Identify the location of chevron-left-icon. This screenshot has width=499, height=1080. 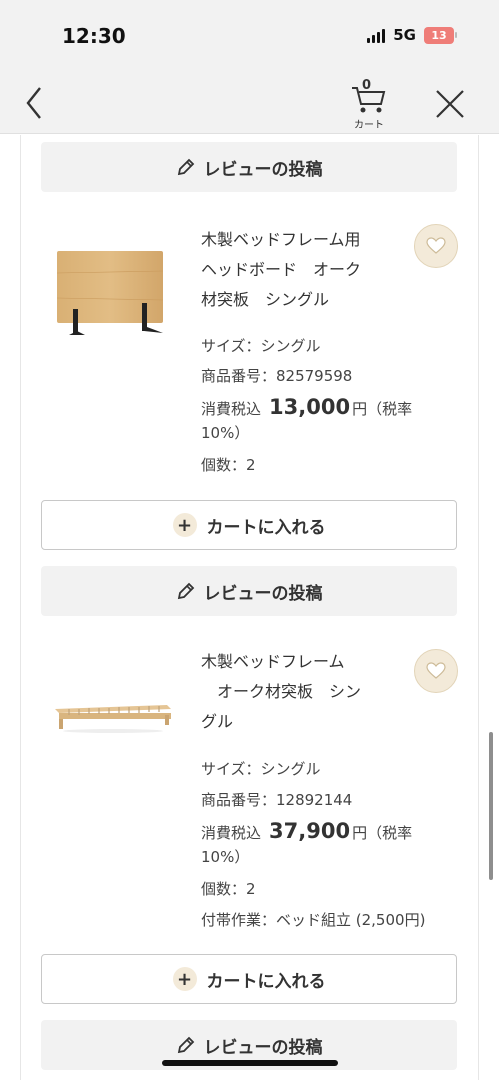
(33, 103).